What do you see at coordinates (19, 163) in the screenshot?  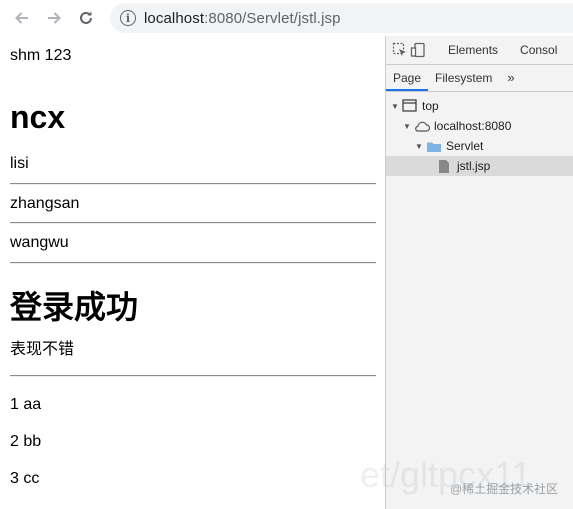 I see `list-item: lisi` at bounding box center [19, 163].